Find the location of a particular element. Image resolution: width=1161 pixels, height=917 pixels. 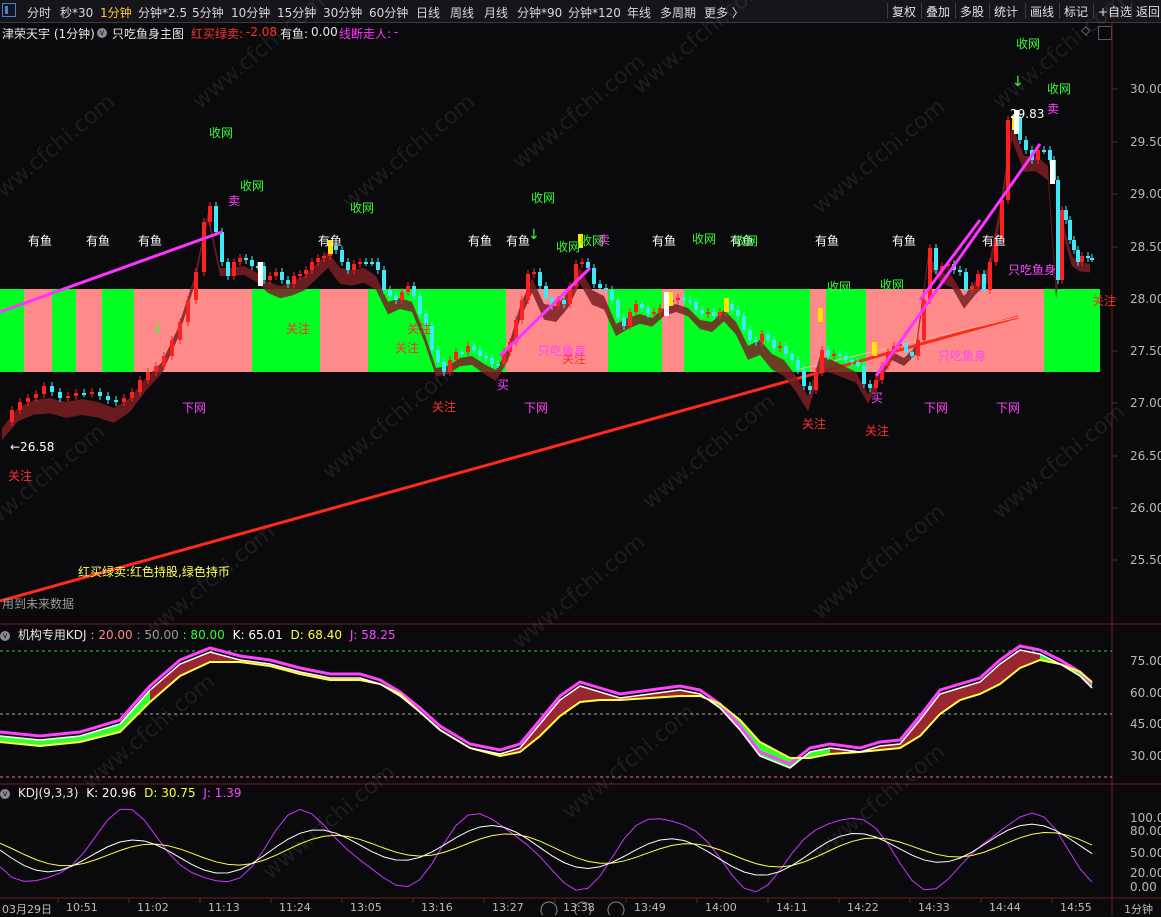

down-arrow-icon: ↓ is located at coordinates (158, 329).